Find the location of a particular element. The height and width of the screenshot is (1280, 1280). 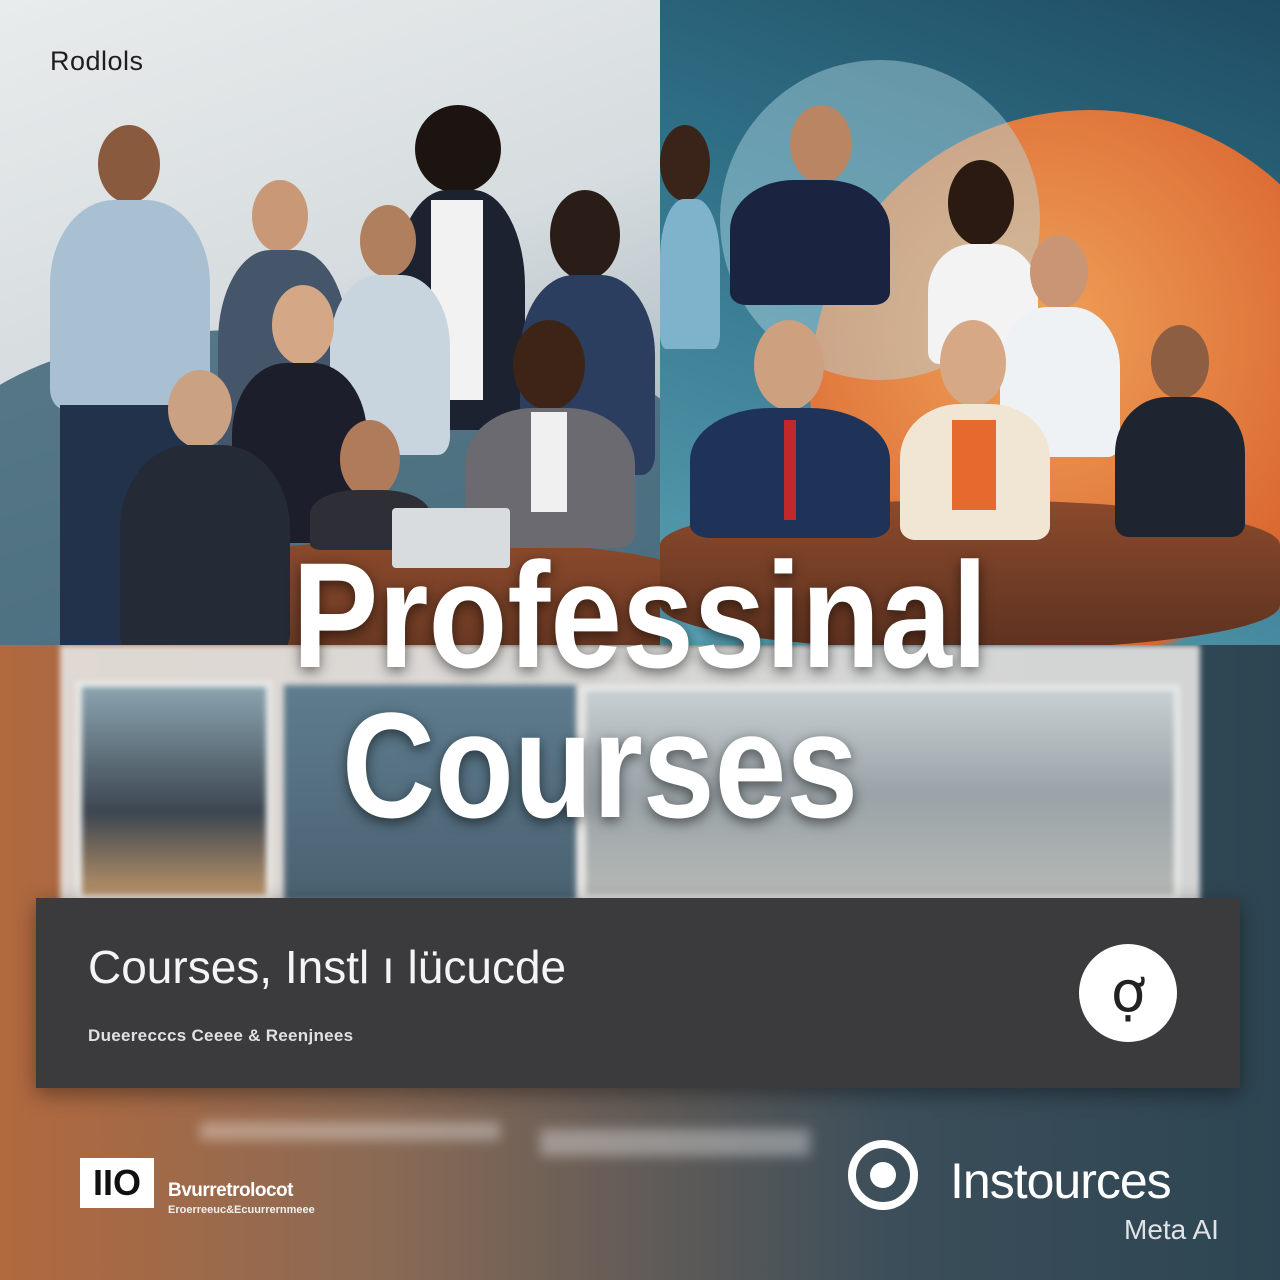

blurred-background-text: ▬▬▬▬▬ is located at coordinates (350, 1119).